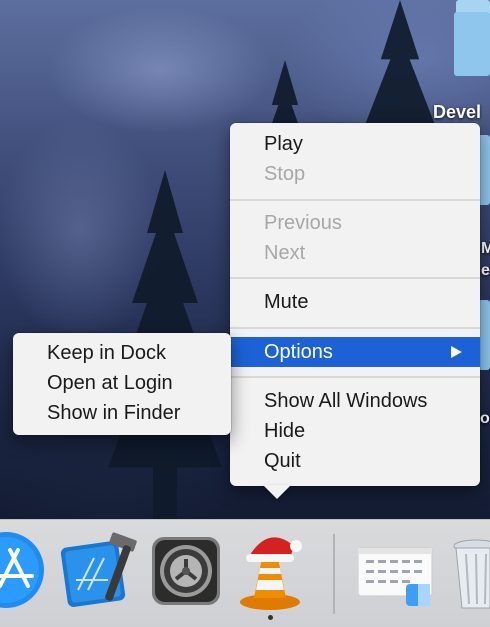 The width and height of the screenshot is (490, 627). I want to click on menu-item-quit: Quit, so click(355, 461).